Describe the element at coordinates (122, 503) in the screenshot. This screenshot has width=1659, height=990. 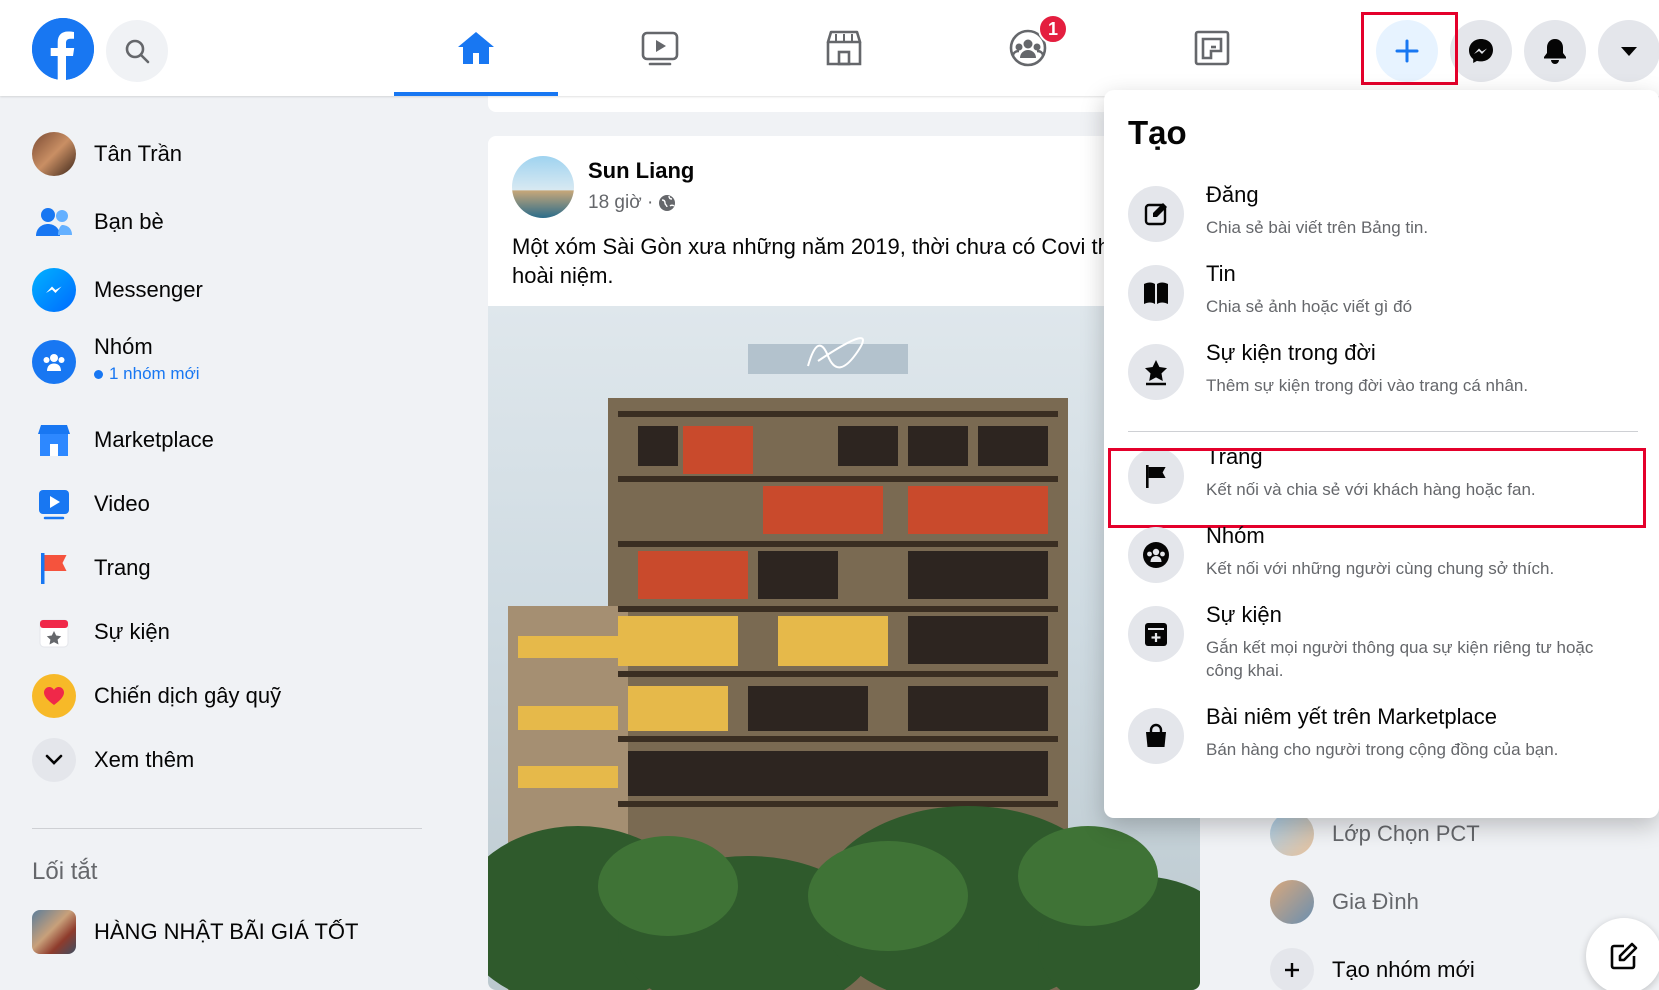
I see `sidebar-item-label: Video` at that location.